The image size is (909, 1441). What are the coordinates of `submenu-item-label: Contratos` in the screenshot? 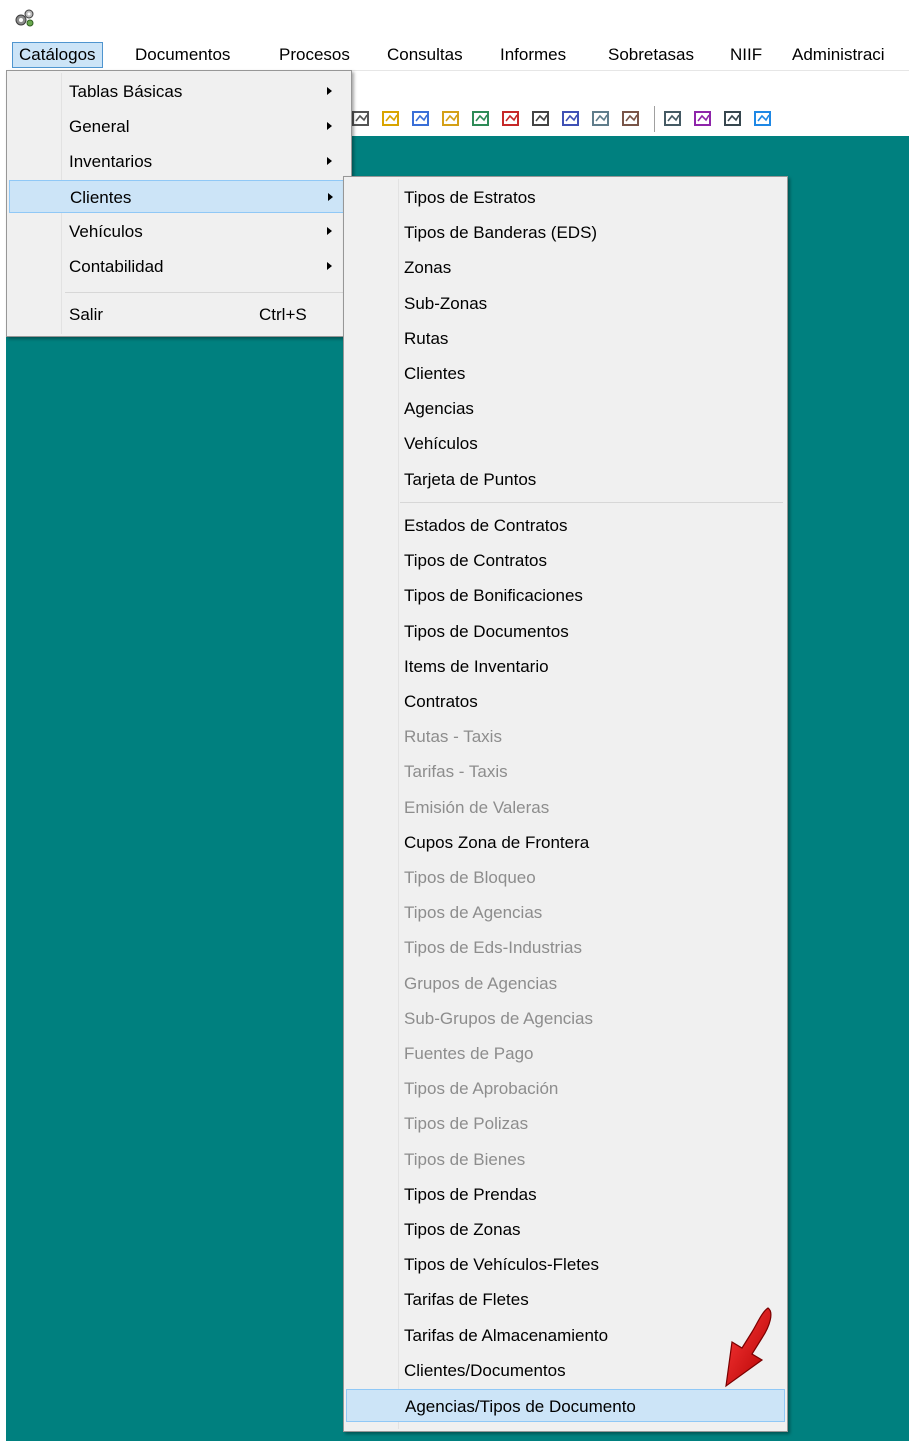 It's located at (441, 701).